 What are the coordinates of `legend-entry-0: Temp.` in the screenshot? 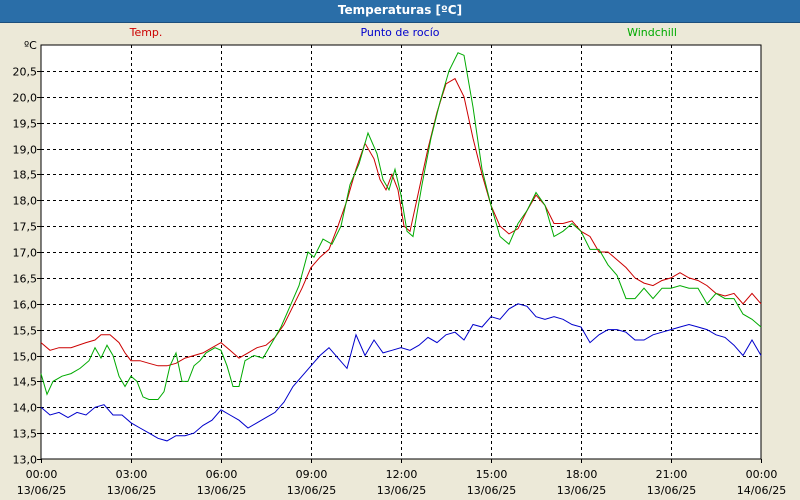 It's located at (146, 32).